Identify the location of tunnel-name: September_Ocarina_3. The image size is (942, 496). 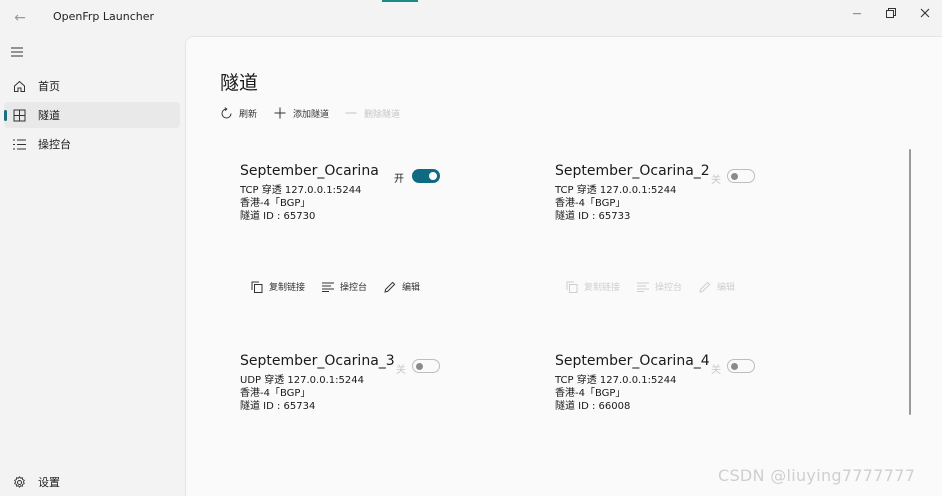
(317, 361).